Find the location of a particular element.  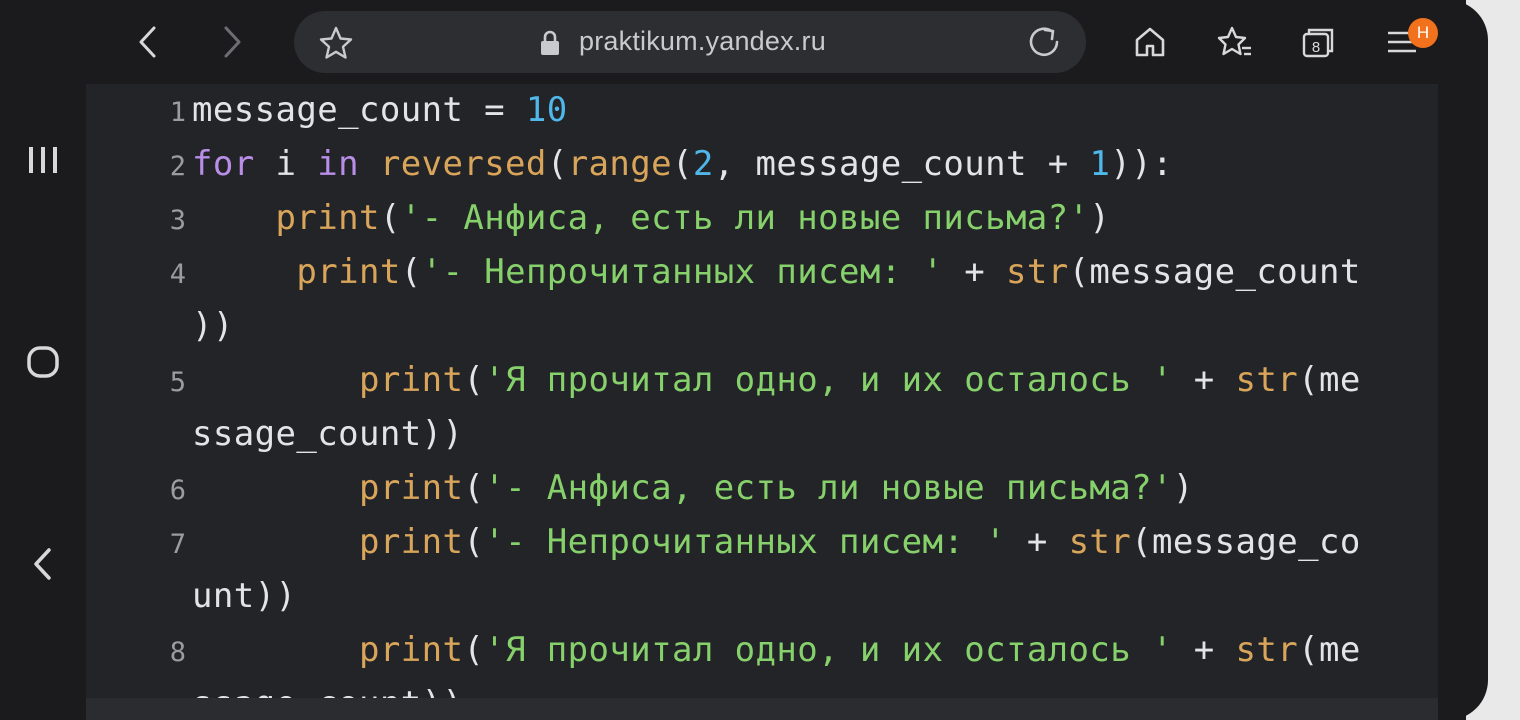

code-token: , message_count + is located at coordinates (901, 164).